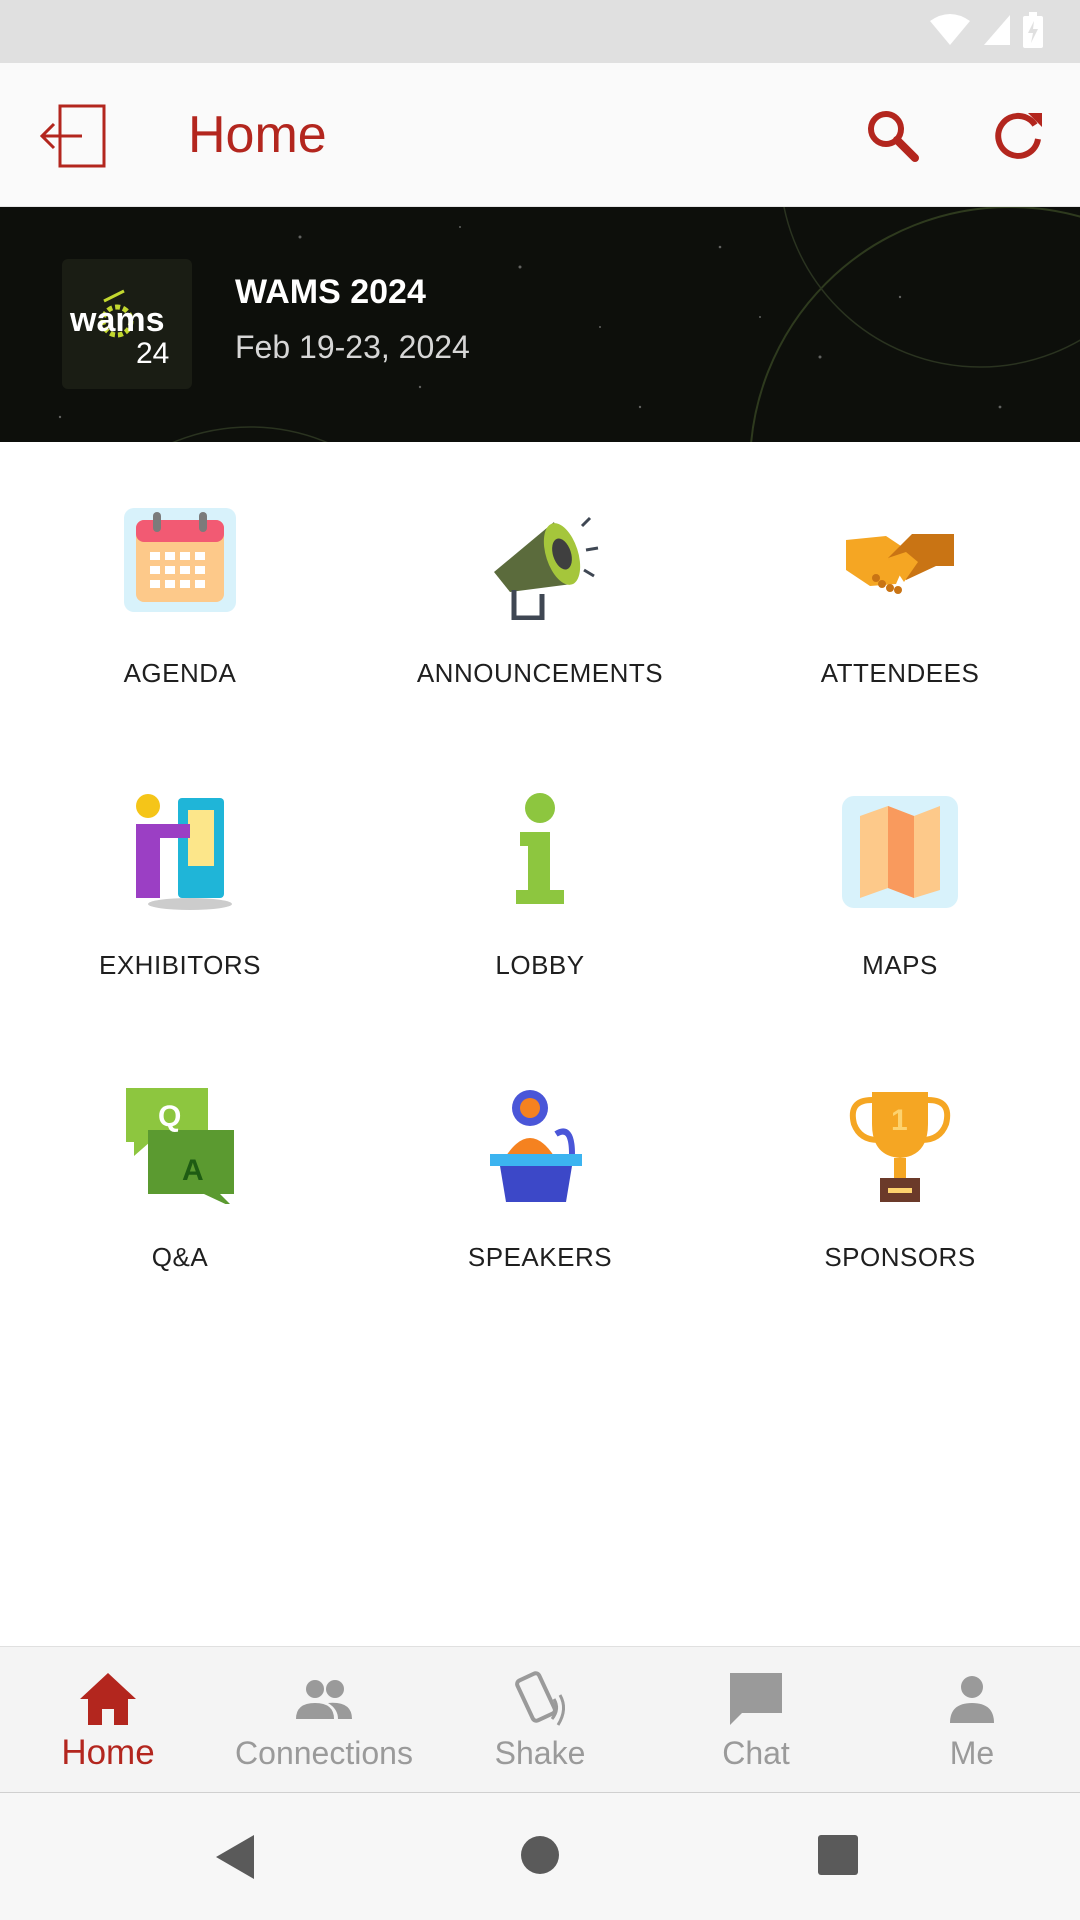 This screenshot has width=1080, height=1920. What do you see at coordinates (900, 965) in the screenshot?
I see `tile-label: MAPS` at bounding box center [900, 965].